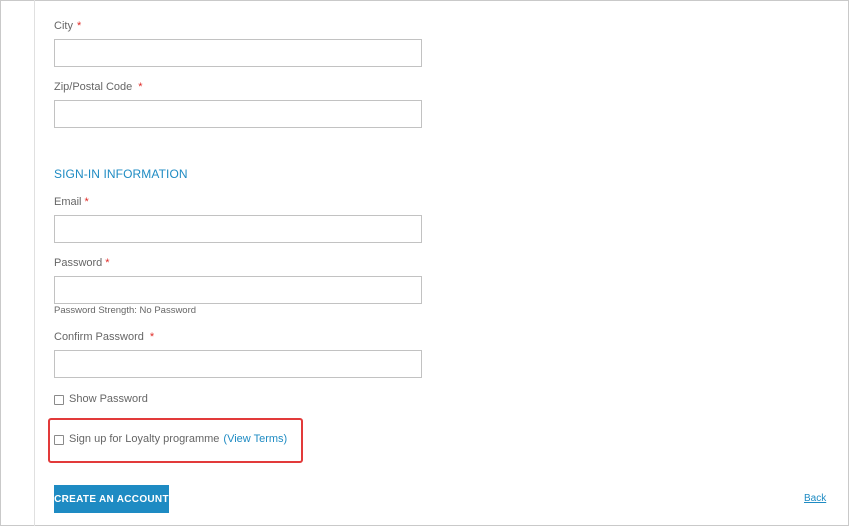  Describe the element at coordinates (111, 499) in the screenshot. I see `create-account-button: CREATE AN ACCOUNT` at that location.